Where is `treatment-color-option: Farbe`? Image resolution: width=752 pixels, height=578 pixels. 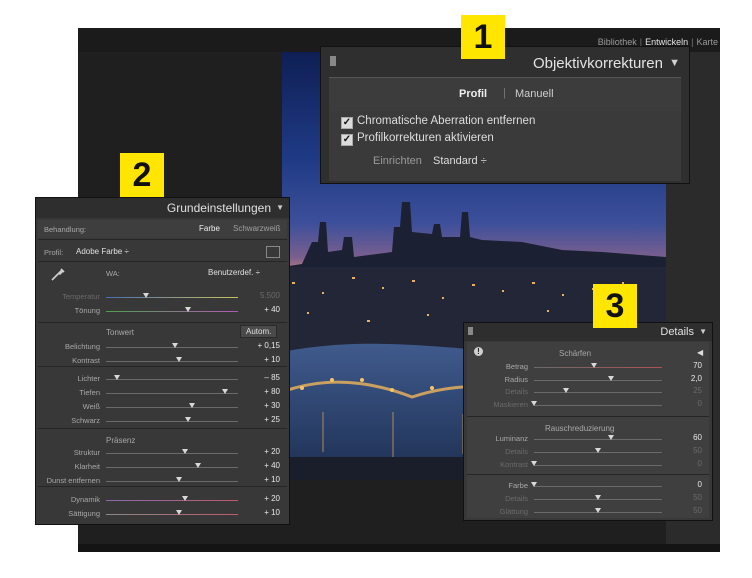 treatment-color-option: Farbe is located at coordinates (209, 228).